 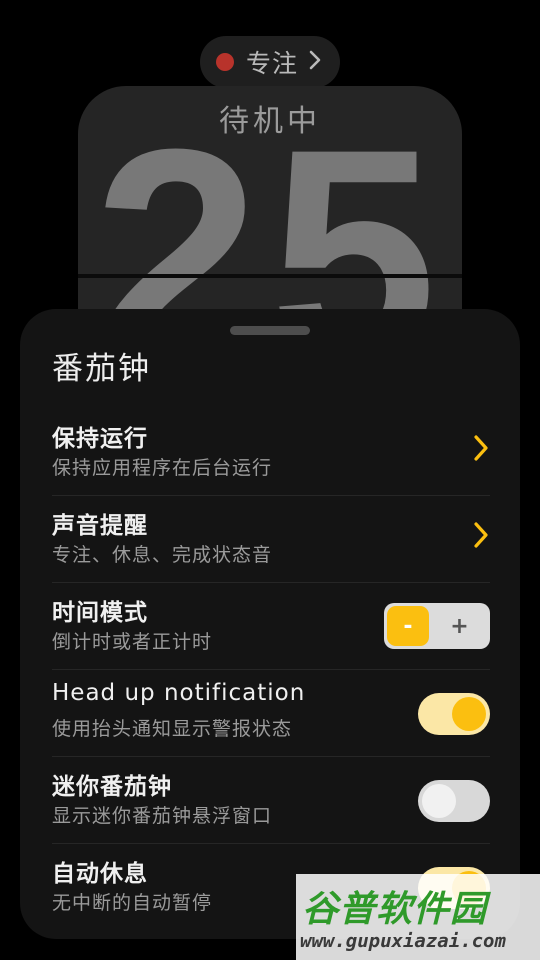 I want to click on setting-mini-pomodoro: 迷你番茄钟 显示迷你番茄钟悬浮窗口, so click(x=271, y=800).